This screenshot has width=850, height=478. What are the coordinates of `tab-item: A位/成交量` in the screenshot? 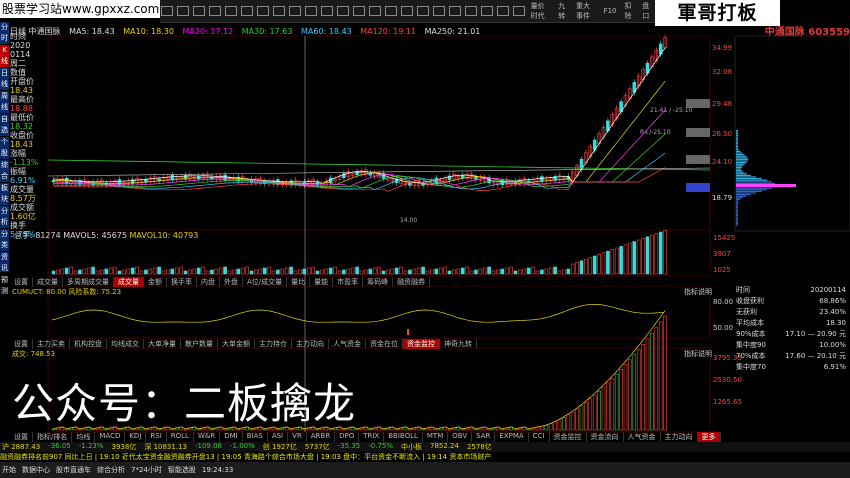 It's located at (265, 282).